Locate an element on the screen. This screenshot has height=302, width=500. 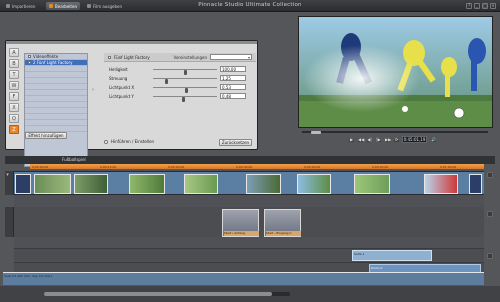
help-button: ? is located at coordinates (469, 6).